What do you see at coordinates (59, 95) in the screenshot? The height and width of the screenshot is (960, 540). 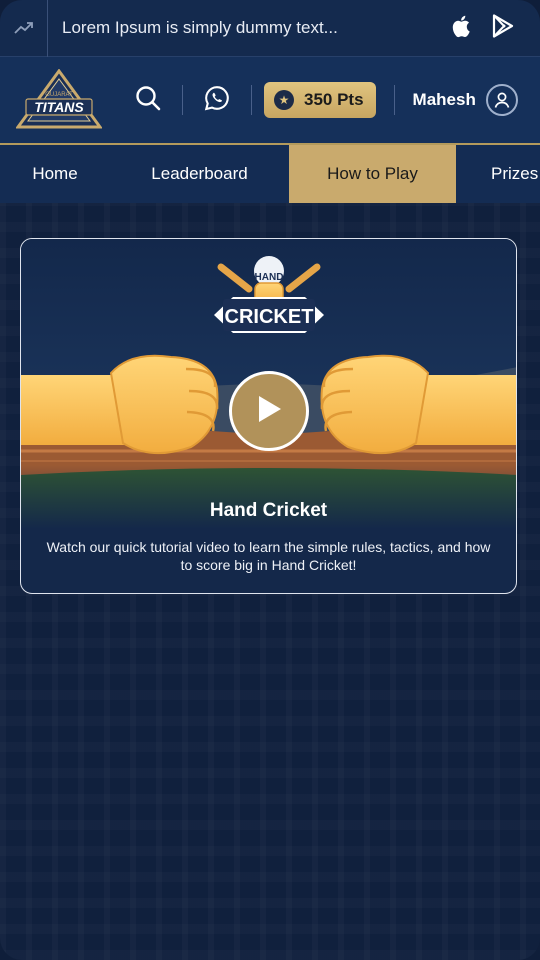 I see `logo-subtext: GUJARAT` at bounding box center [59, 95].